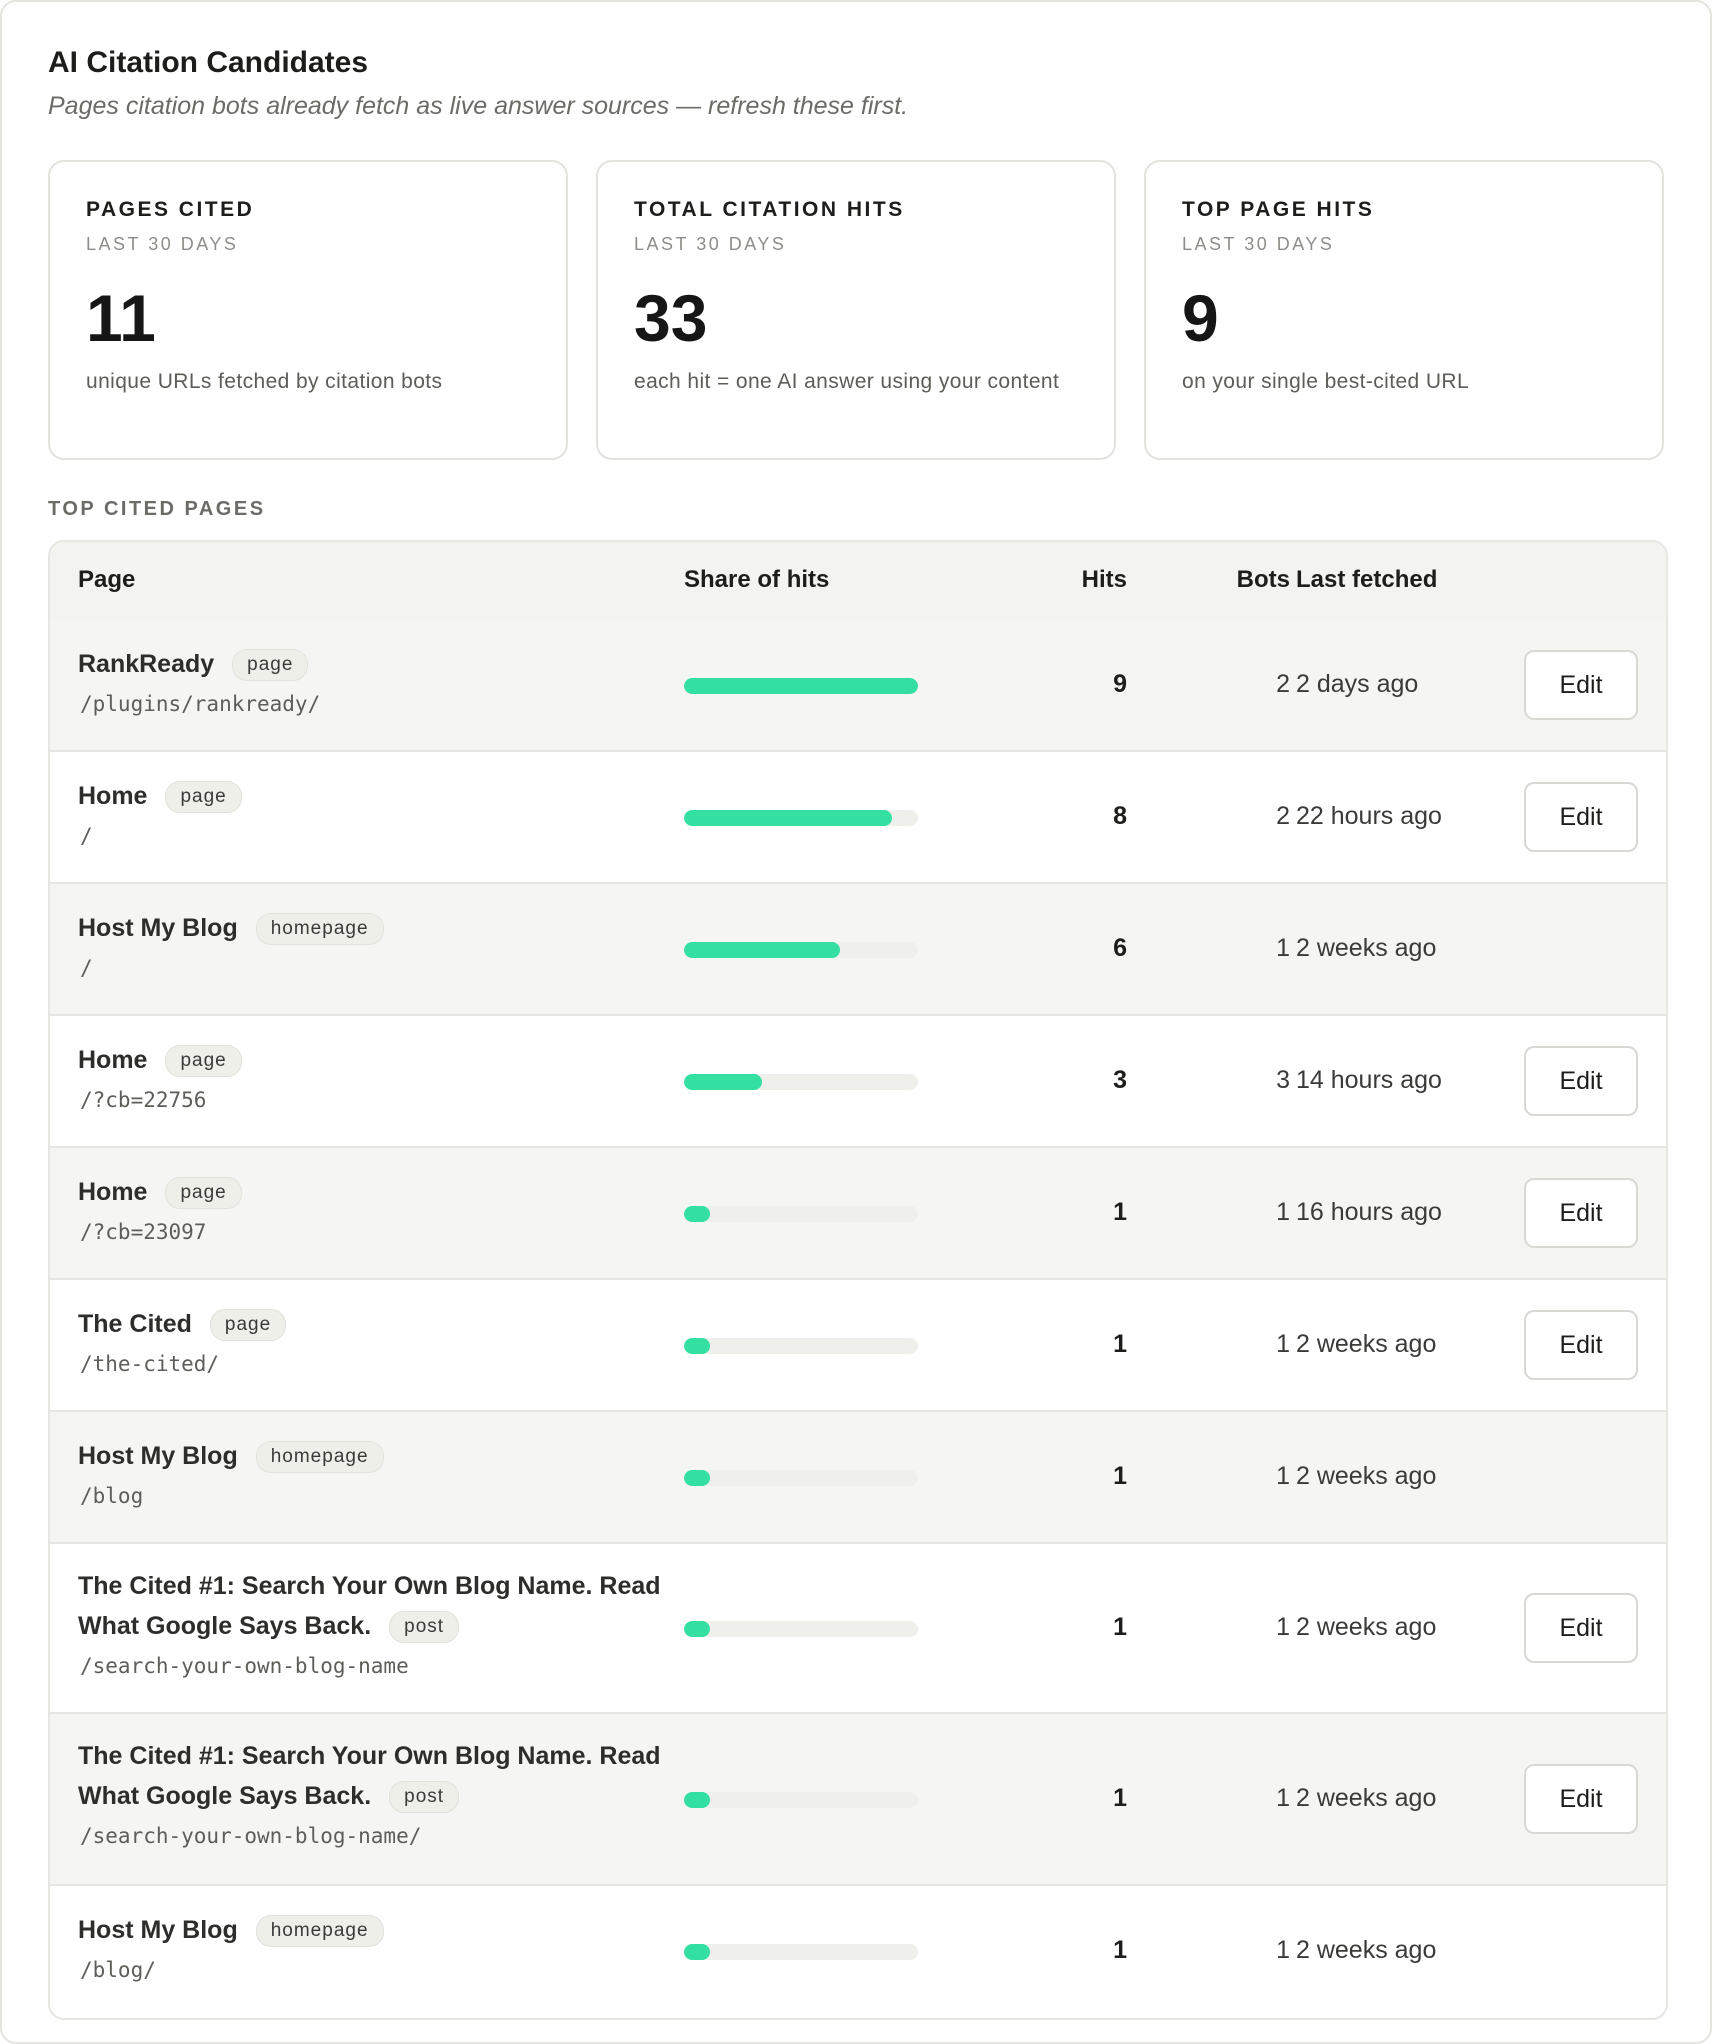 The image size is (1712, 2044). What do you see at coordinates (1120, 684) in the screenshot?
I see `hits-value: 9` at bounding box center [1120, 684].